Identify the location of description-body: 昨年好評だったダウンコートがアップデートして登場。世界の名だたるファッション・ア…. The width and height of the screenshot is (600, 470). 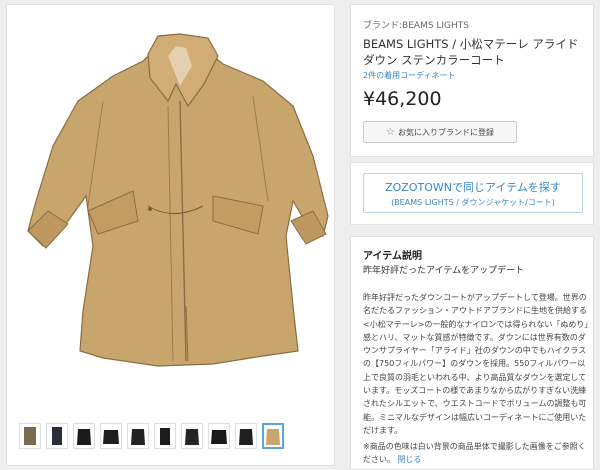
(476, 364).